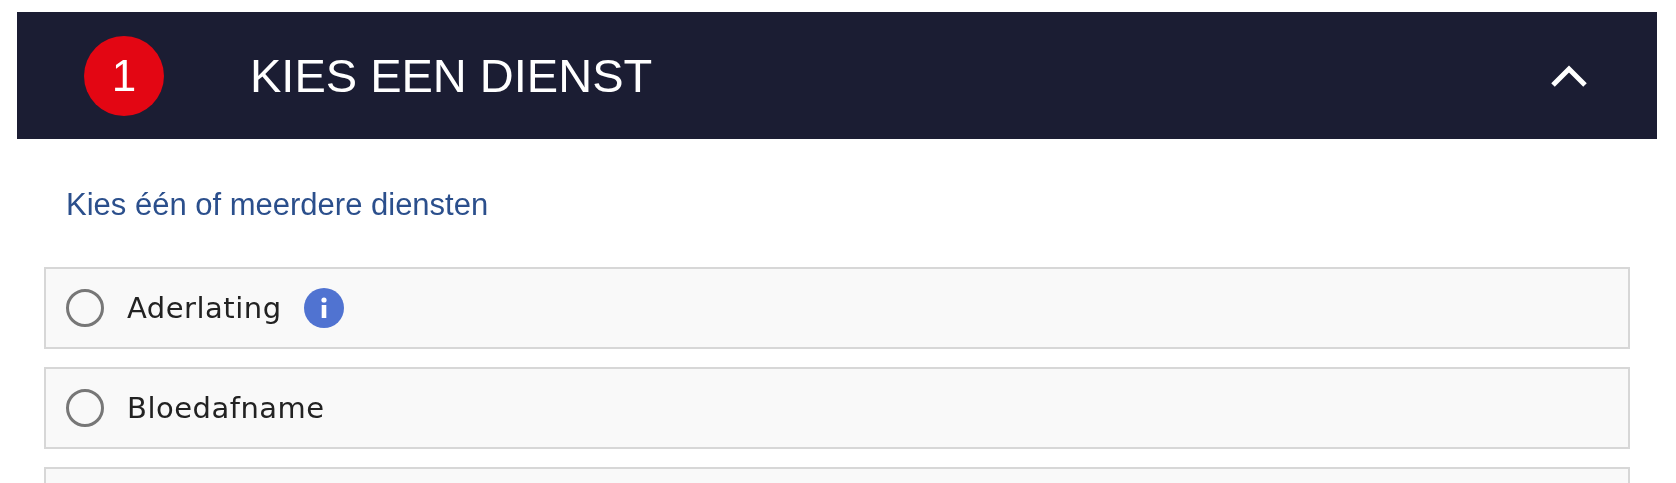 The image size is (1676, 483). I want to click on step-number: 1, so click(124, 75).